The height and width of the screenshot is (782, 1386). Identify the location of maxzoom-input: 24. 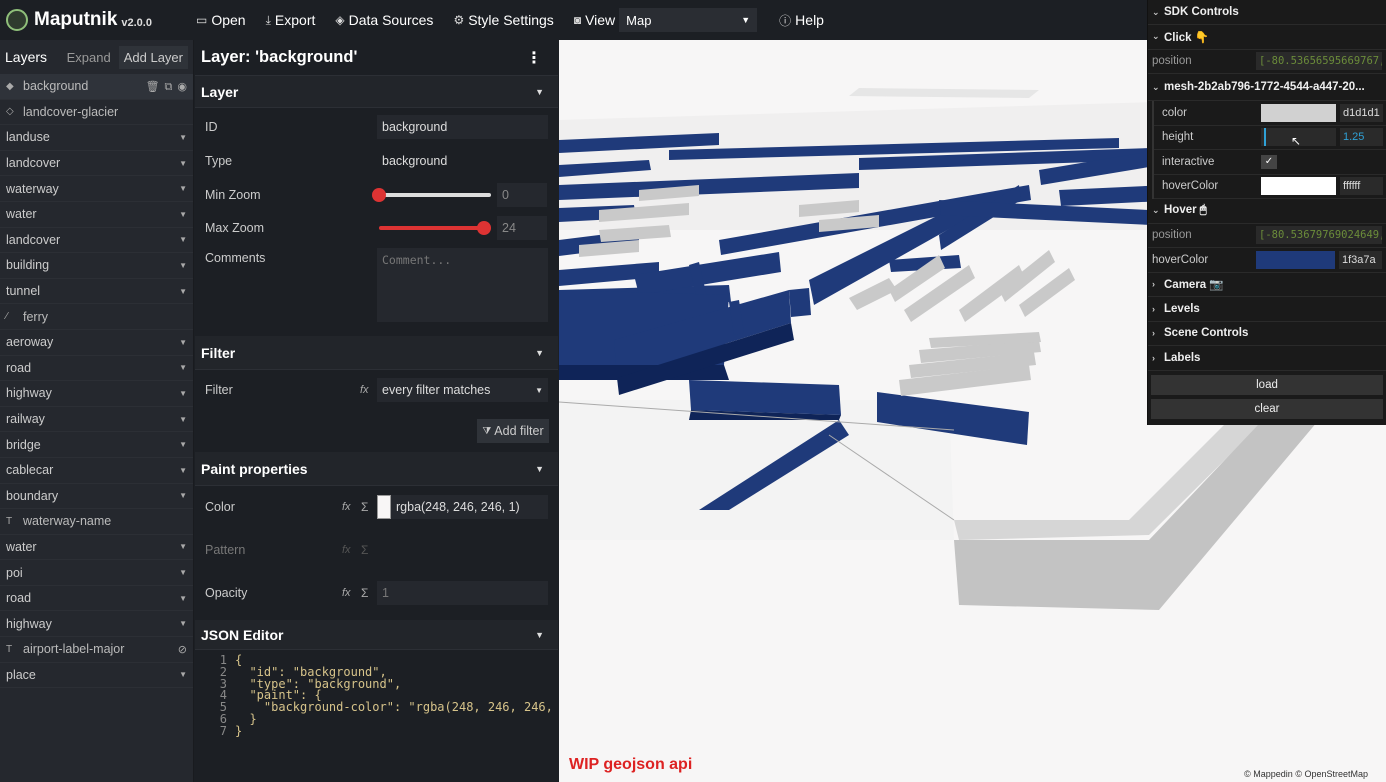
(522, 227).